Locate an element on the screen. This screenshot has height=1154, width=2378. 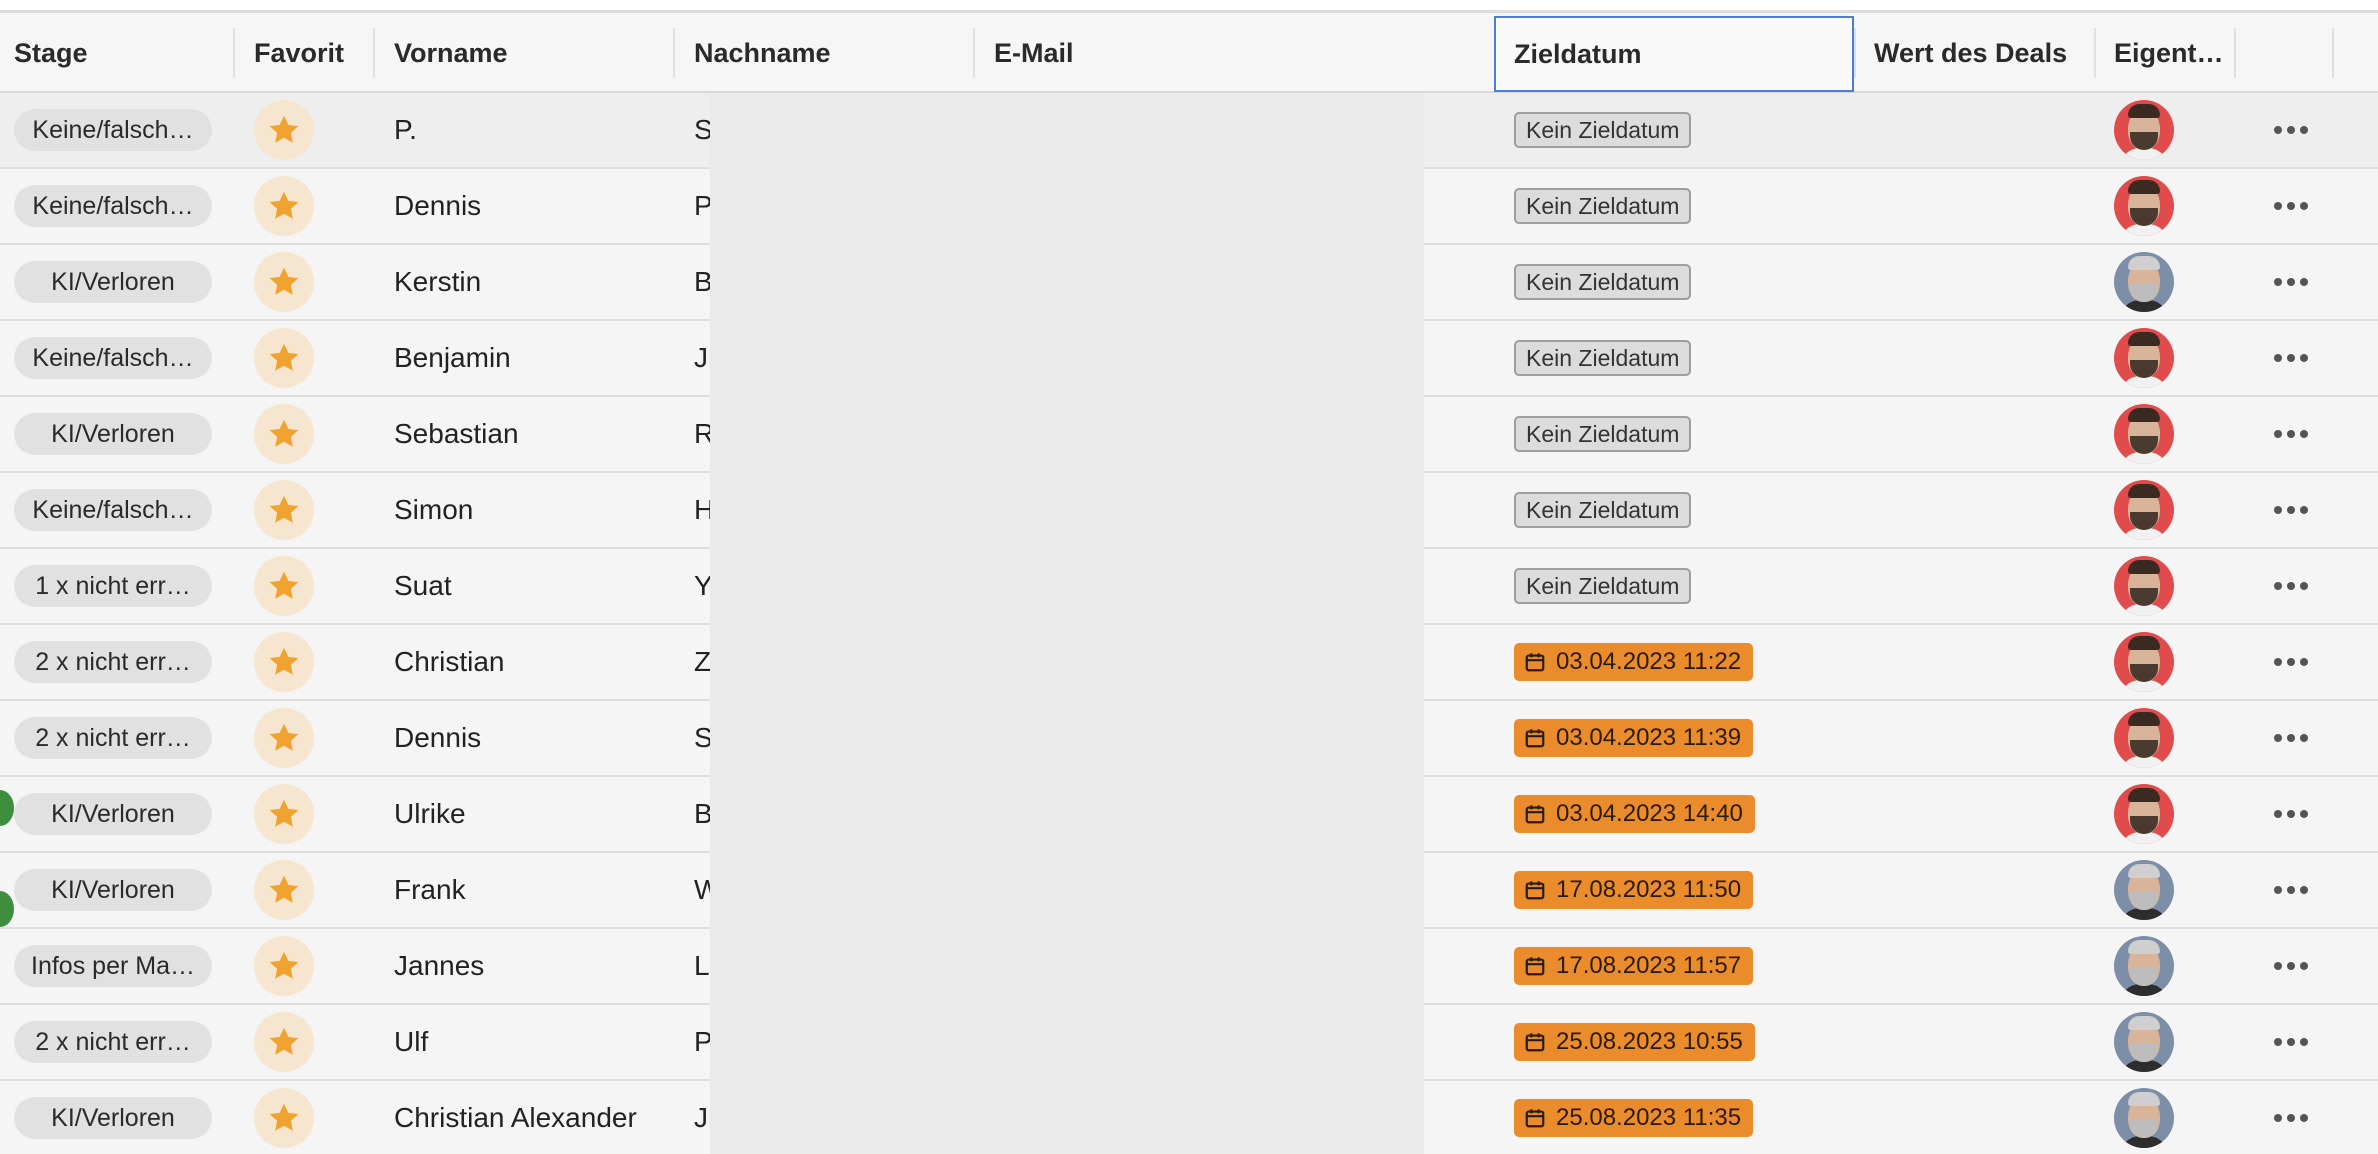
header-wert-des-deals: Wert des Deals is located at coordinates (1974, 53).